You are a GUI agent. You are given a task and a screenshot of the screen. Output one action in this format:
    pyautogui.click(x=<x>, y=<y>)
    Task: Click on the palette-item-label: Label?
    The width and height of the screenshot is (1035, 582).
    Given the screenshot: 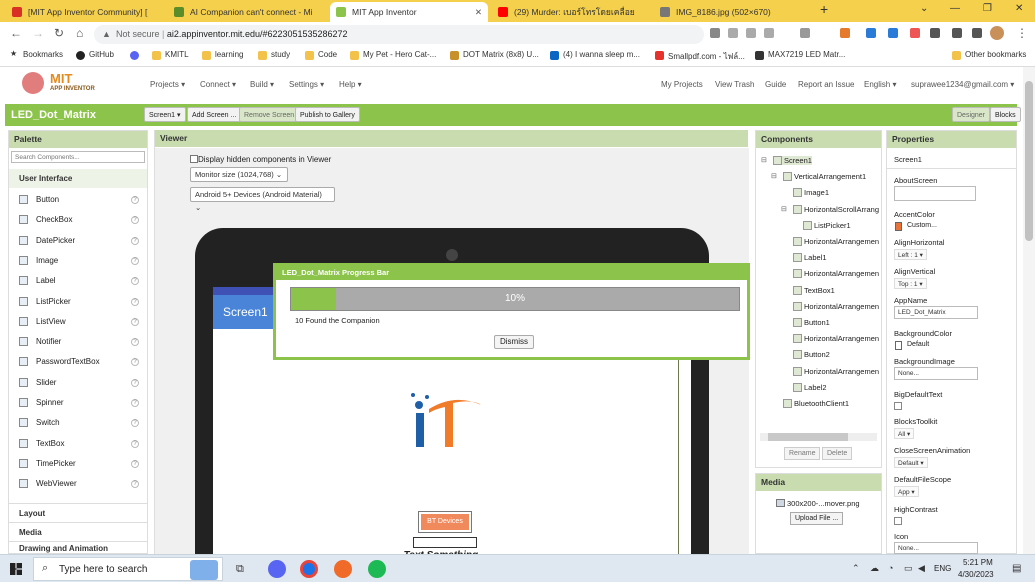 What is the action you would take?
    pyautogui.click(x=78, y=281)
    